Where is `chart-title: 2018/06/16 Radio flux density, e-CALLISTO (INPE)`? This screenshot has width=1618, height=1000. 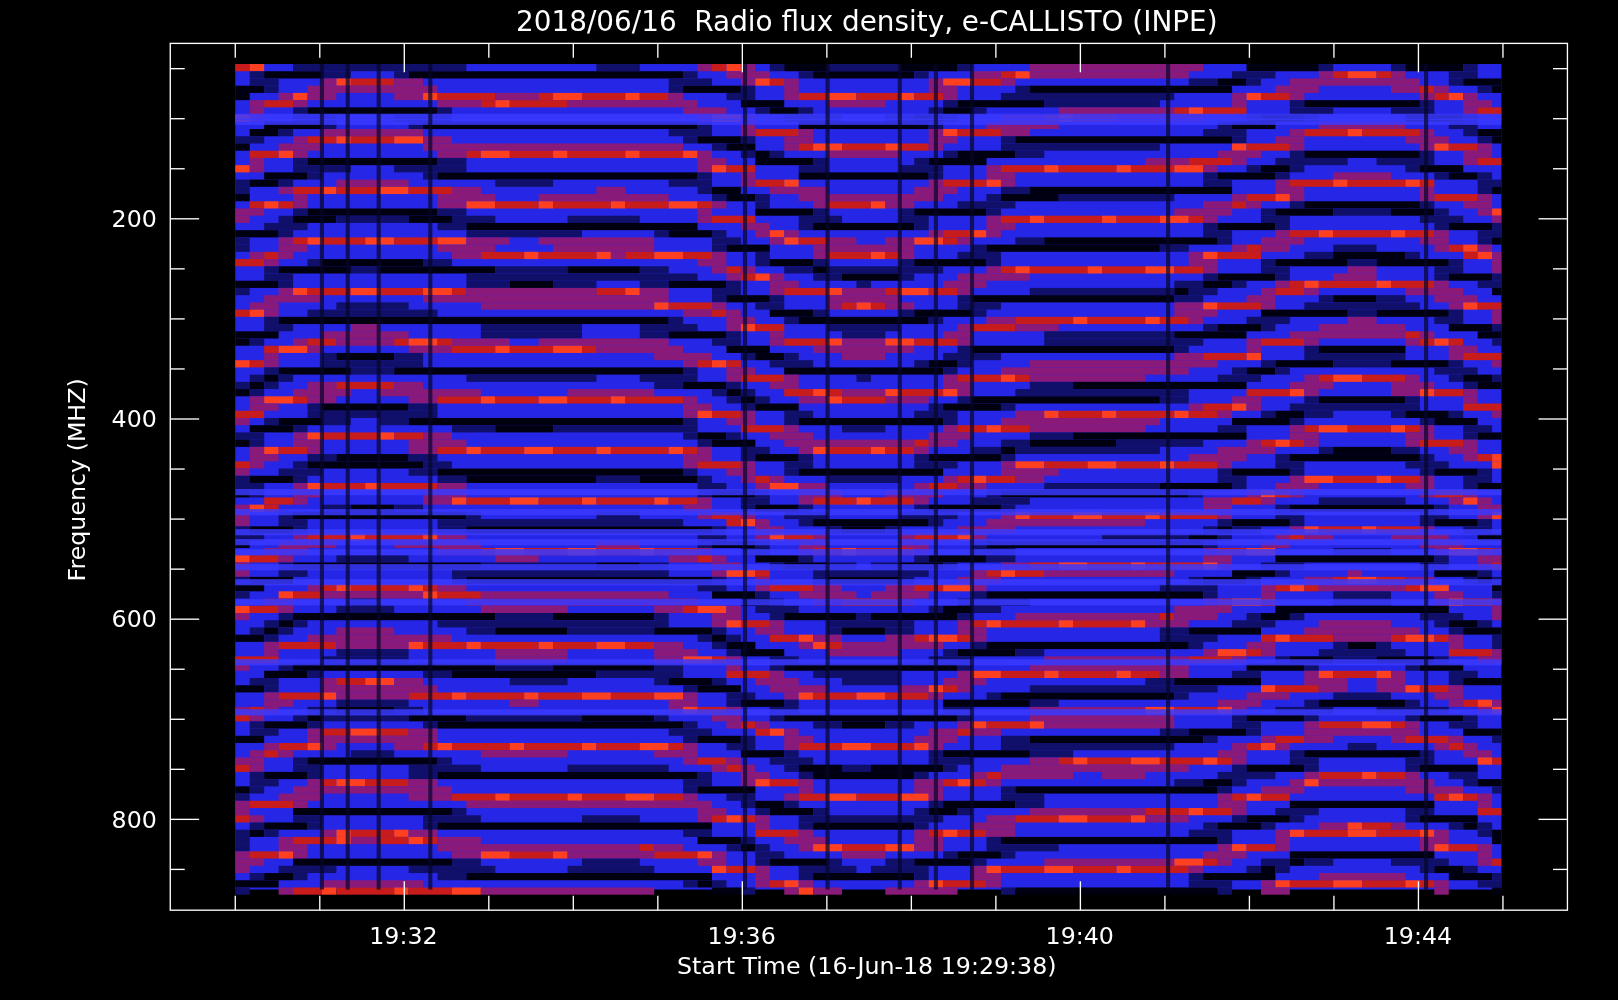
chart-title: 2018/06/16 Radio flux density, e-CALLISTO (INPE) is located at coordinates (867, 21).